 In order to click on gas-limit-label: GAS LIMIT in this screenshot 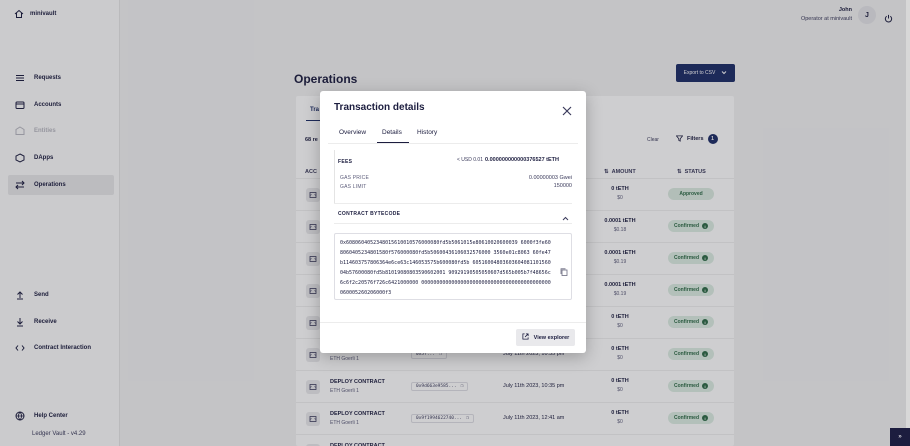, I will do `click(353, 187)`.